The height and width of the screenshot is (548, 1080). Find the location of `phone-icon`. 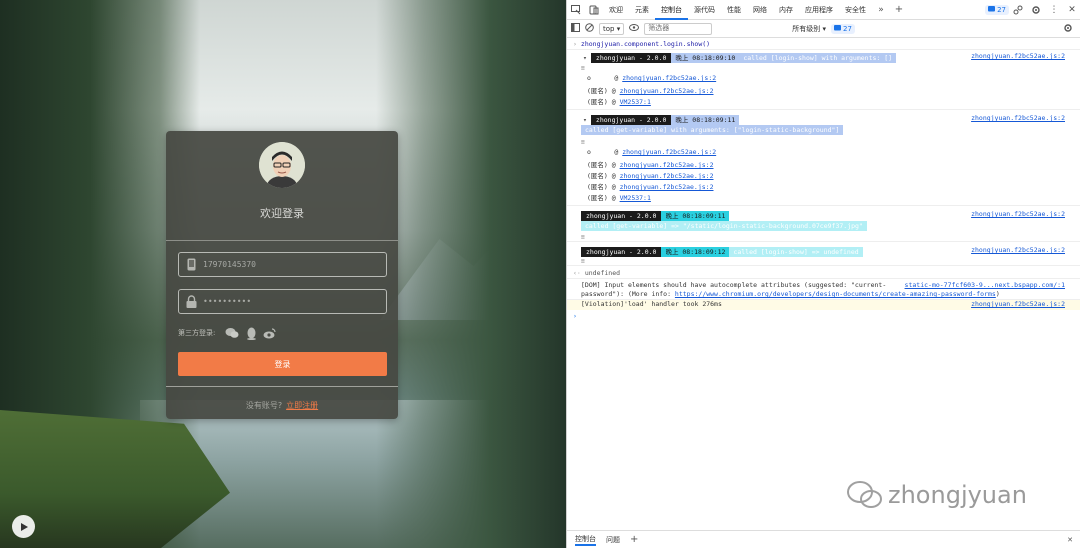

phone-icon is located at coordinates (191, 265).